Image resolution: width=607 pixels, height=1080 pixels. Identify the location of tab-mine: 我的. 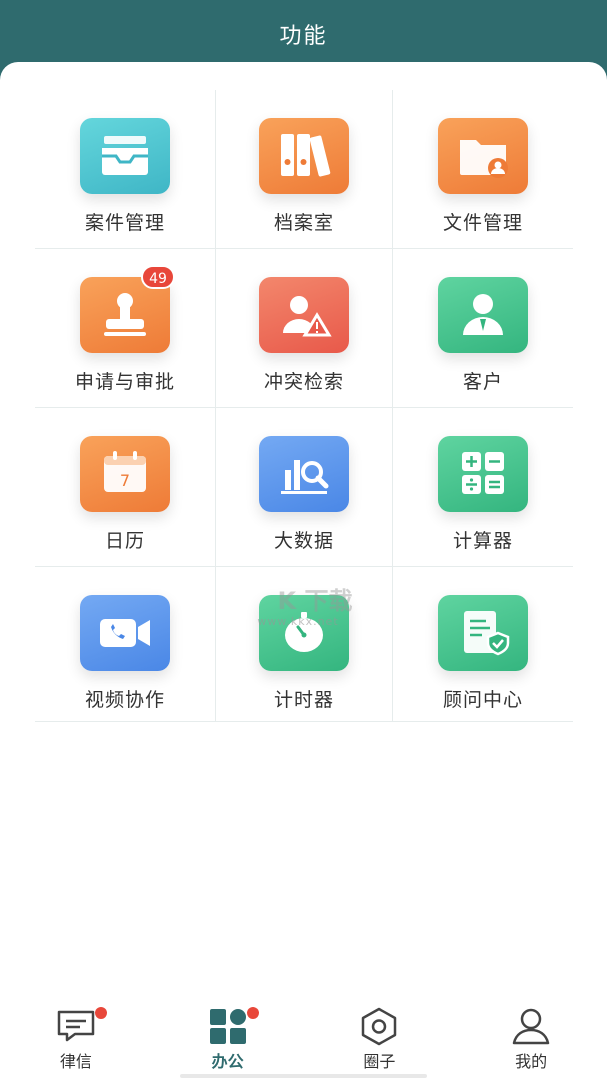
(531, 1039).